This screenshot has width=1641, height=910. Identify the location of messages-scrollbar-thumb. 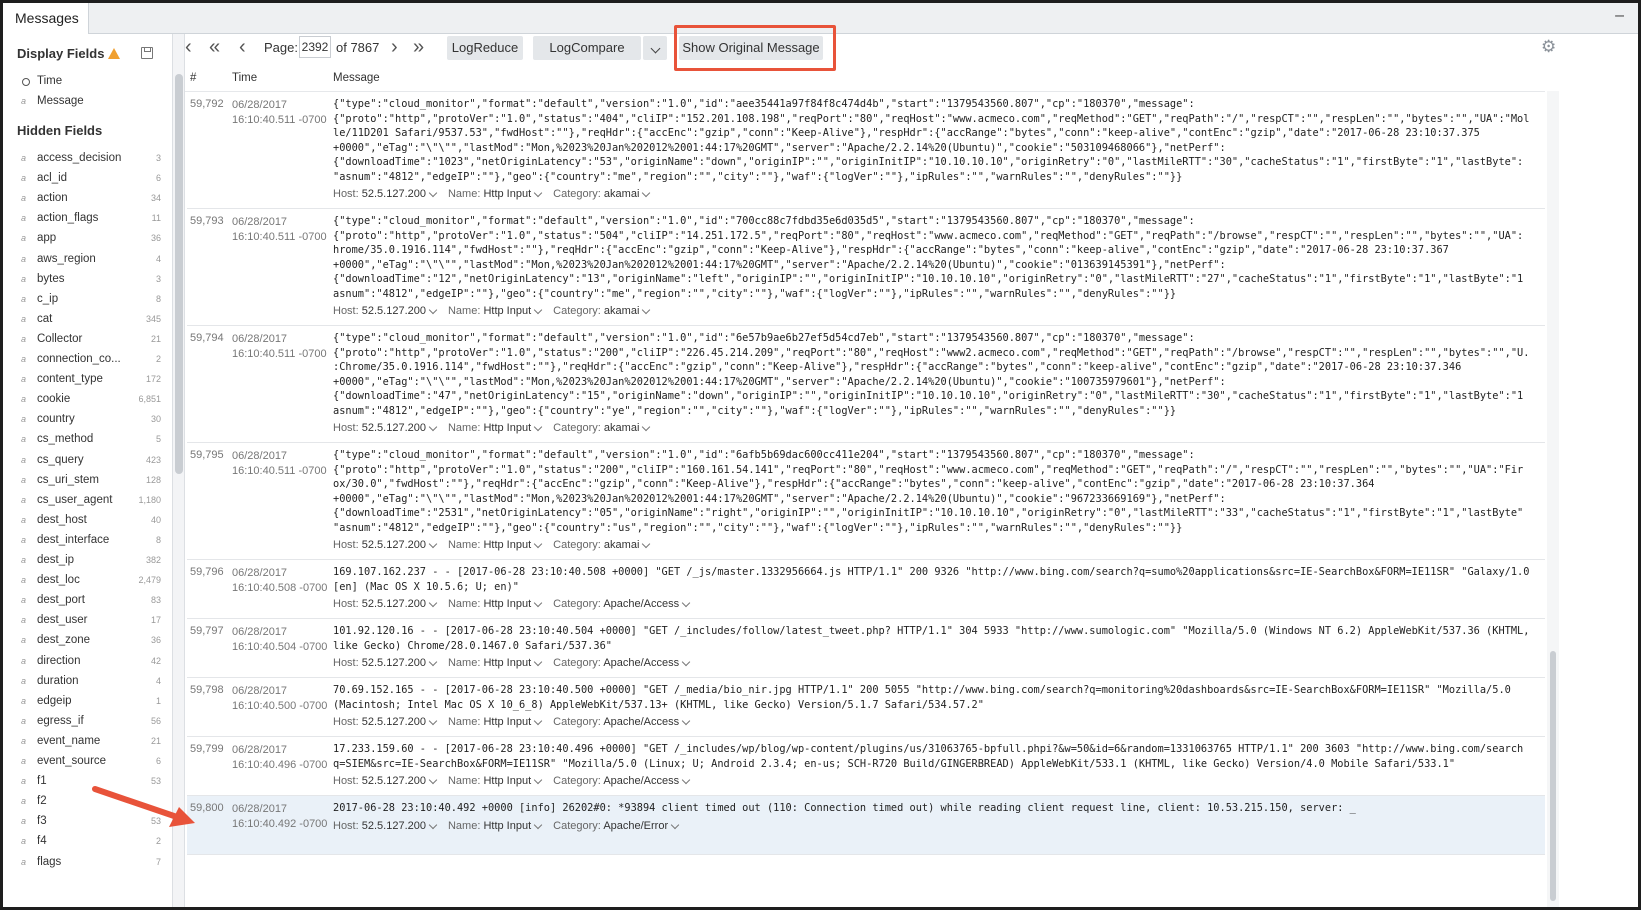
(1553, 776).